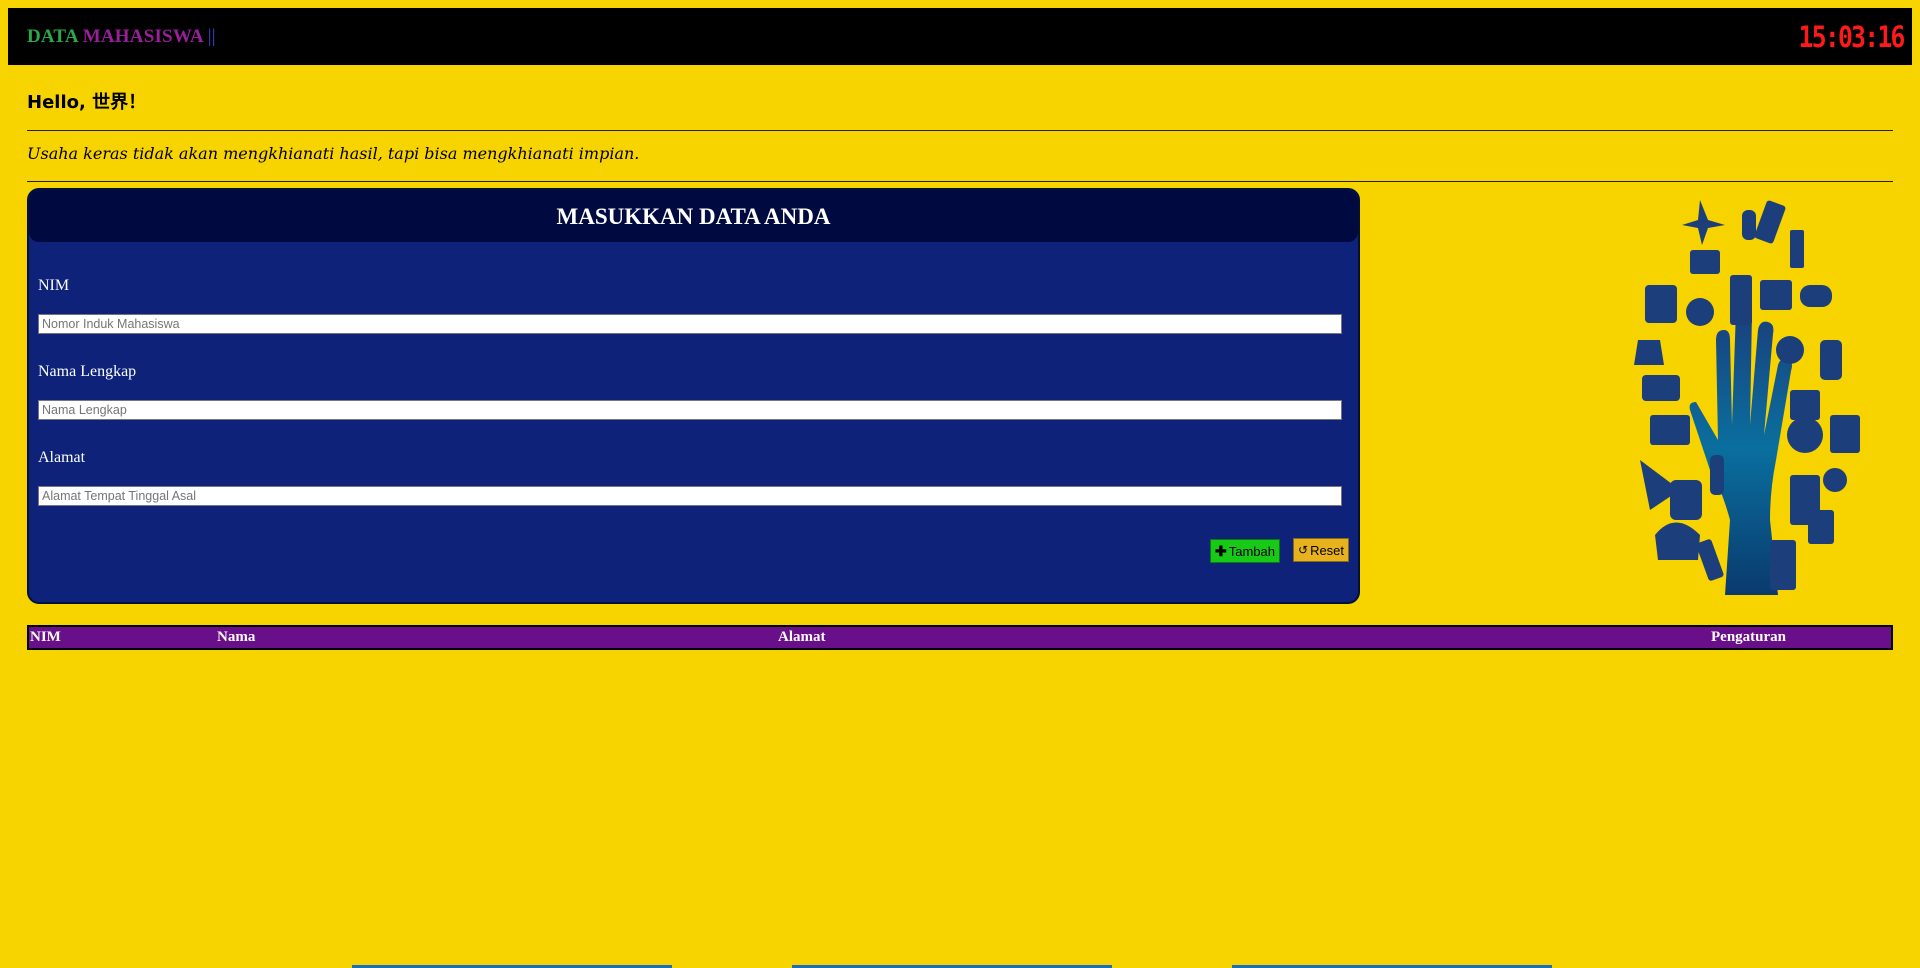  I want to click on technology-hand-illustration, so click(1747, 397).